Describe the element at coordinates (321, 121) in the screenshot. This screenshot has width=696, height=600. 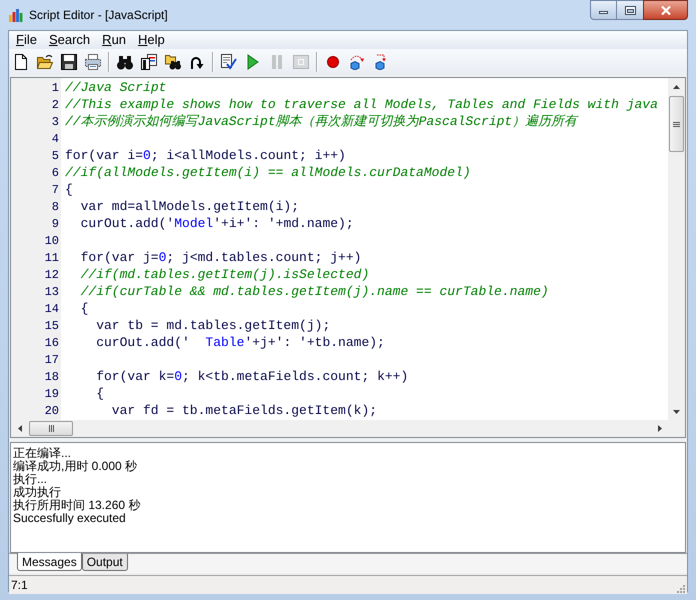
I see `code-comment: //本示例演示如何编写JavaScript脚本（再次新建可切换为PascalScript）遍历所有` at that location.